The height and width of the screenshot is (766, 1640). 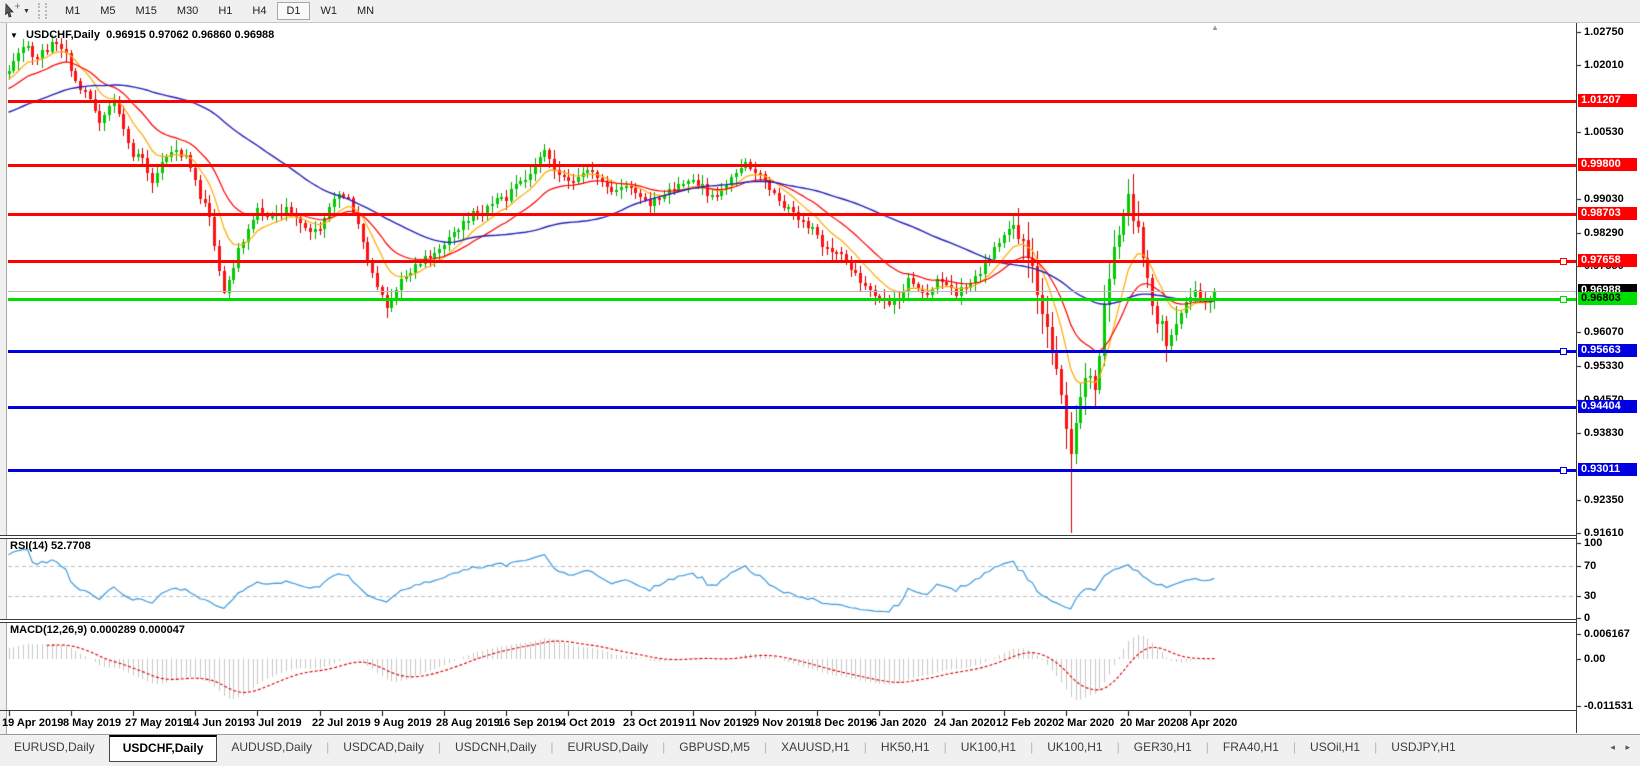 What do you see at coordinates (654, 723) in the screenshot?
I see `date-tick-label: 23 Oct 2019` at bounding box center [654, 723].